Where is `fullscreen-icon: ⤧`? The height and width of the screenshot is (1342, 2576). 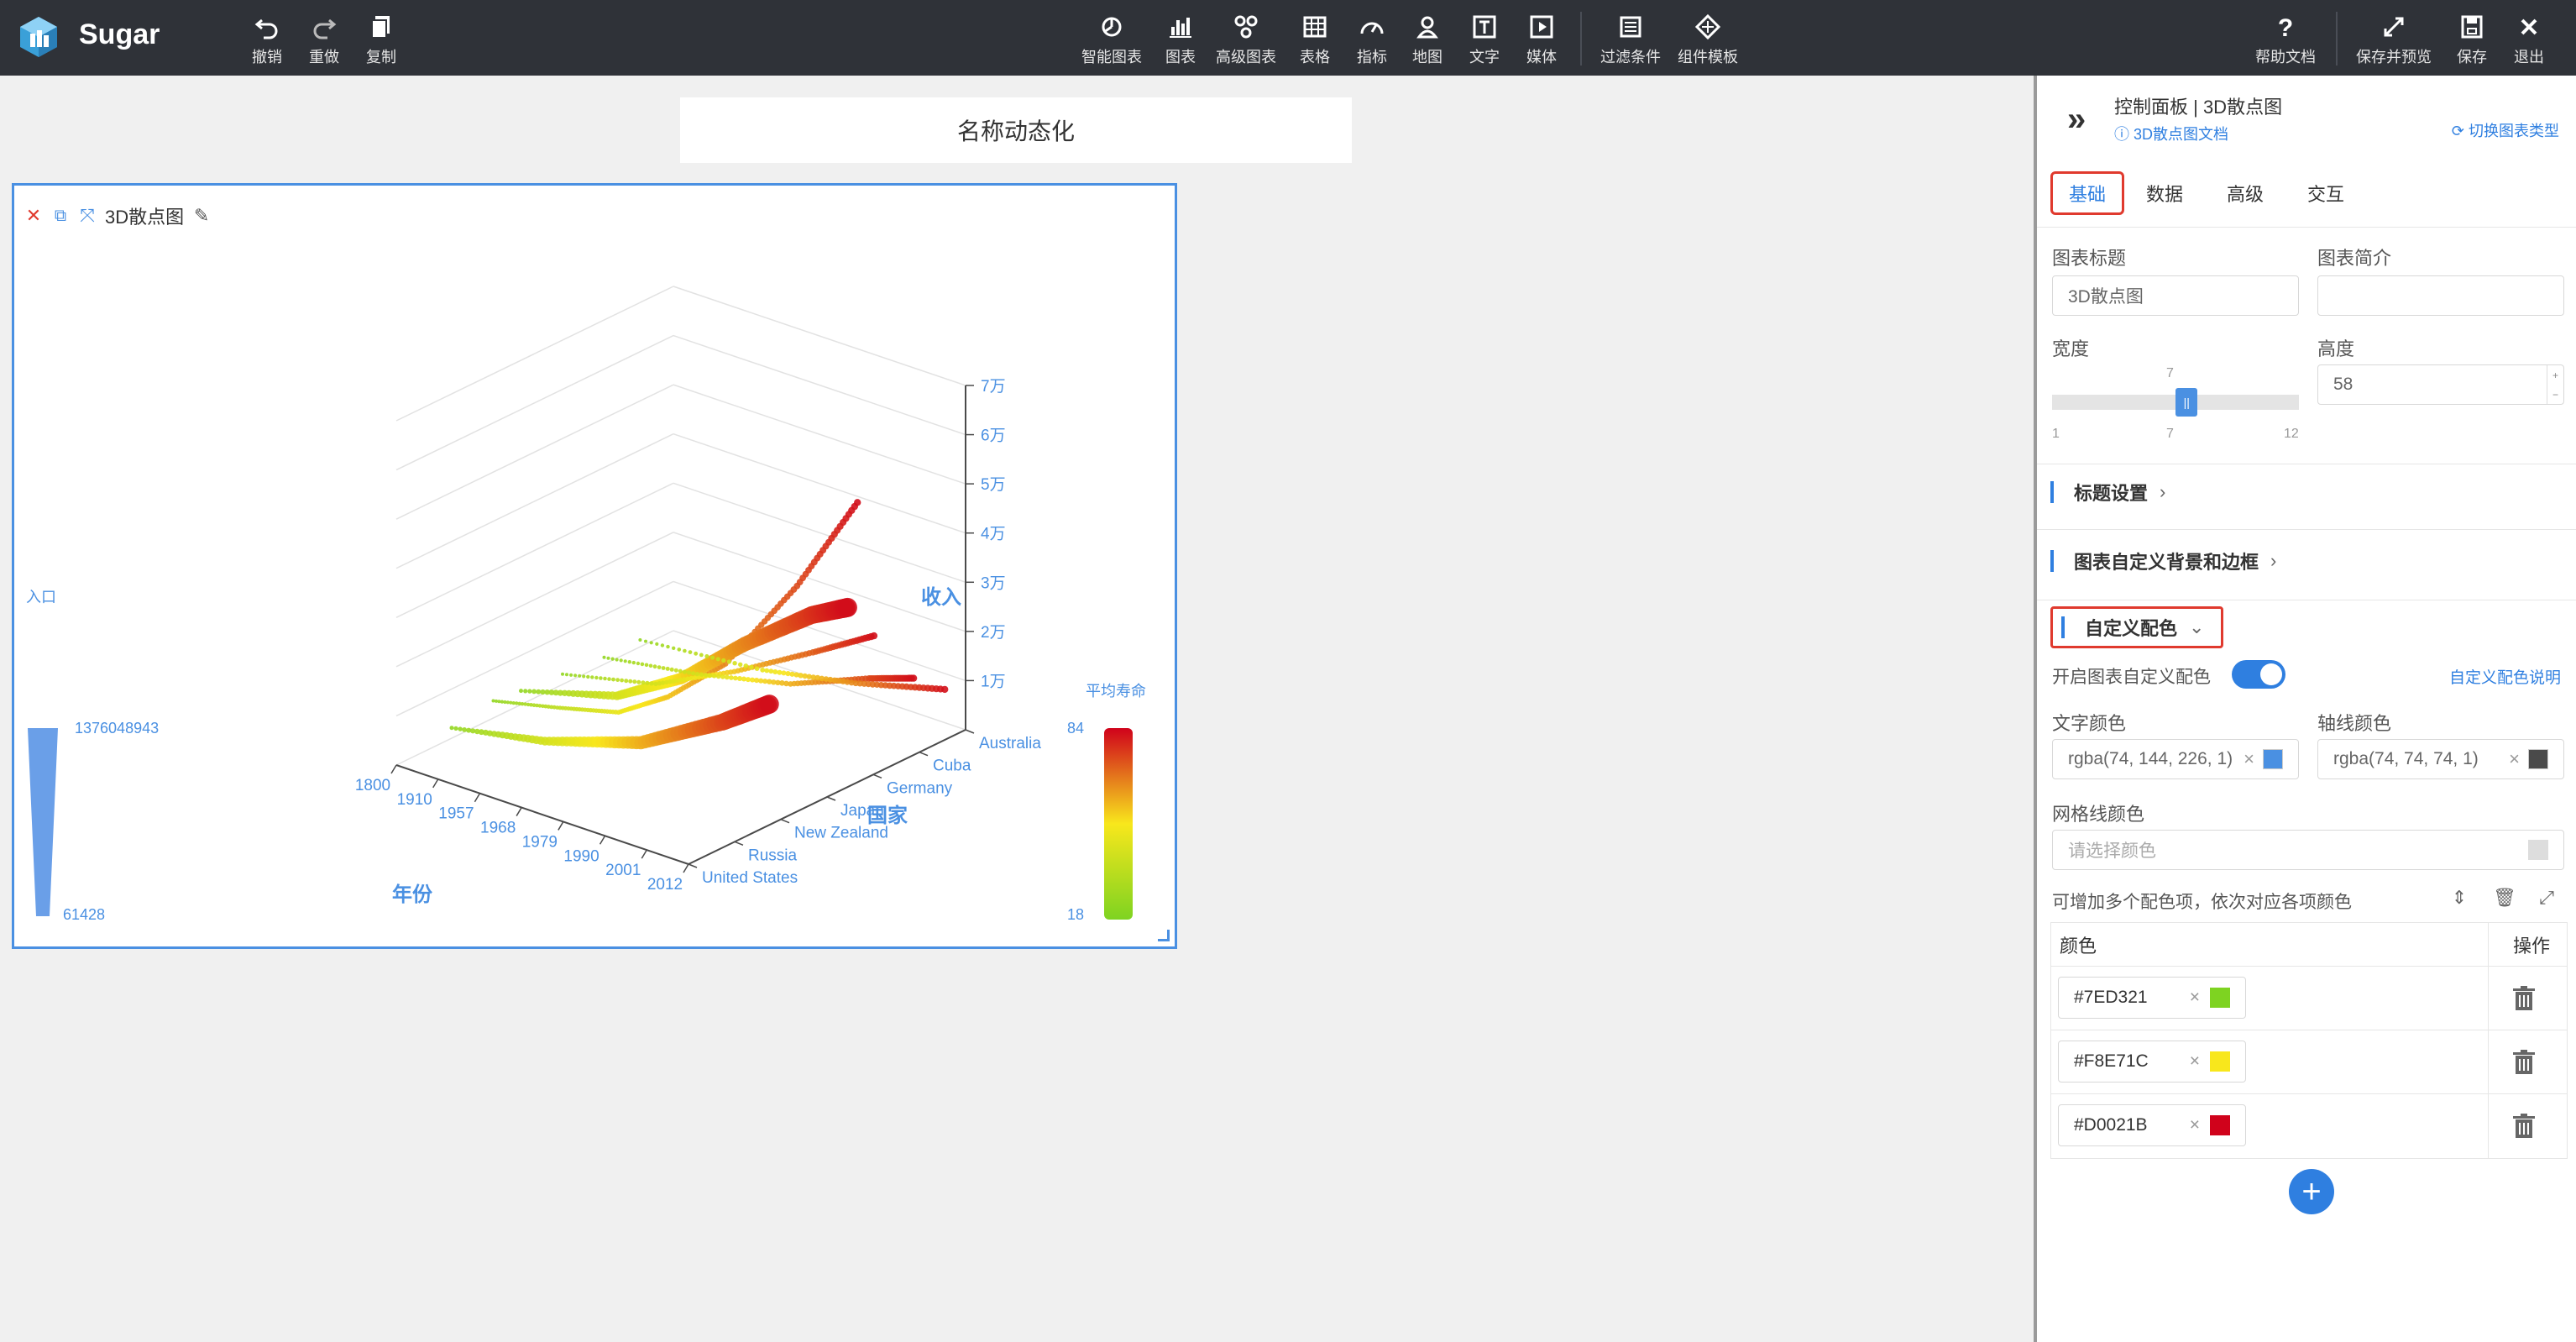 fullscreen-icon: ⤧ is located at coordinates (88, 216).